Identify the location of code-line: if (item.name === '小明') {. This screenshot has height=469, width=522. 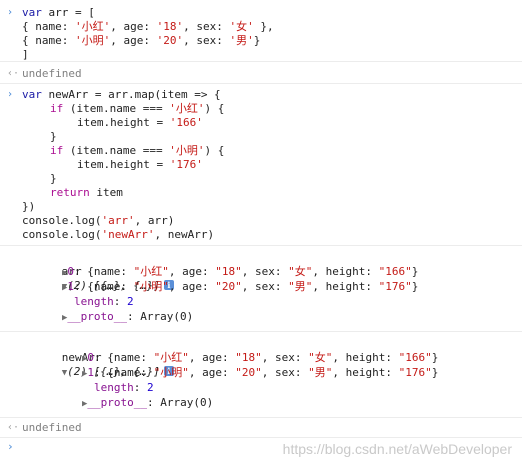
(137, 150).